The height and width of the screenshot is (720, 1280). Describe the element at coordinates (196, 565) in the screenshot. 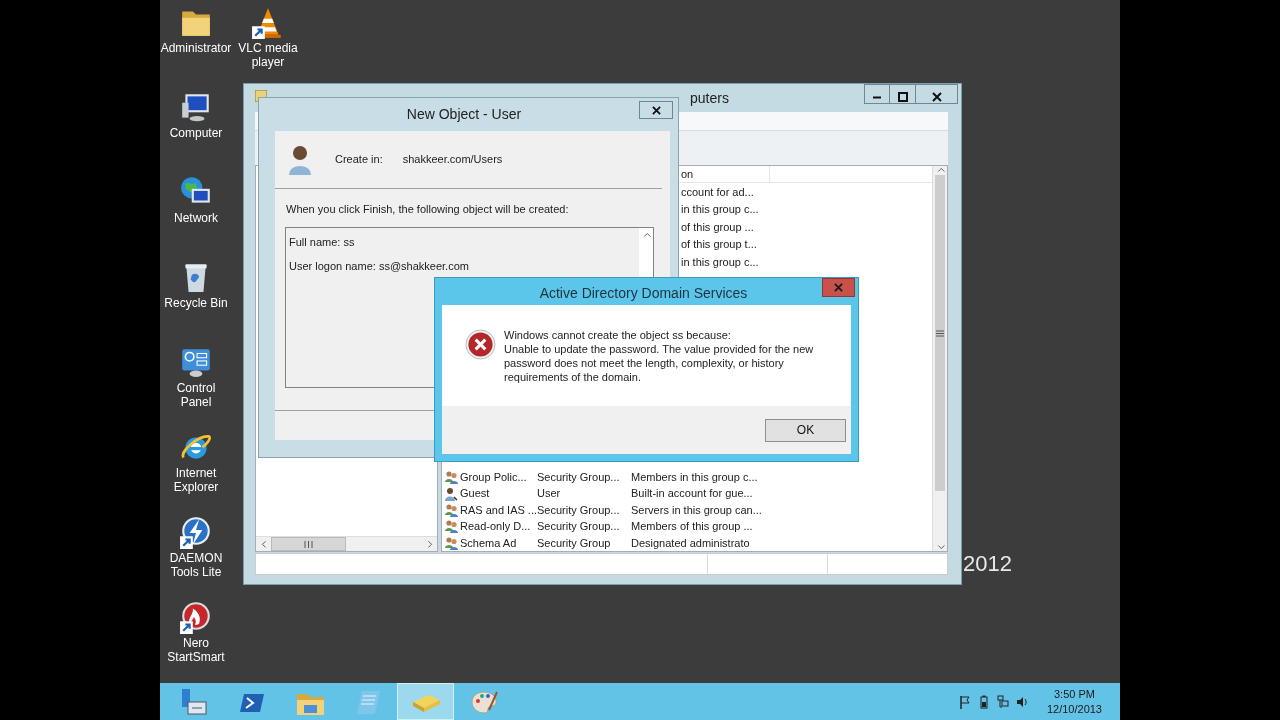

I see `desktop-icon-label: DAEMON Tools Lite` at that location.